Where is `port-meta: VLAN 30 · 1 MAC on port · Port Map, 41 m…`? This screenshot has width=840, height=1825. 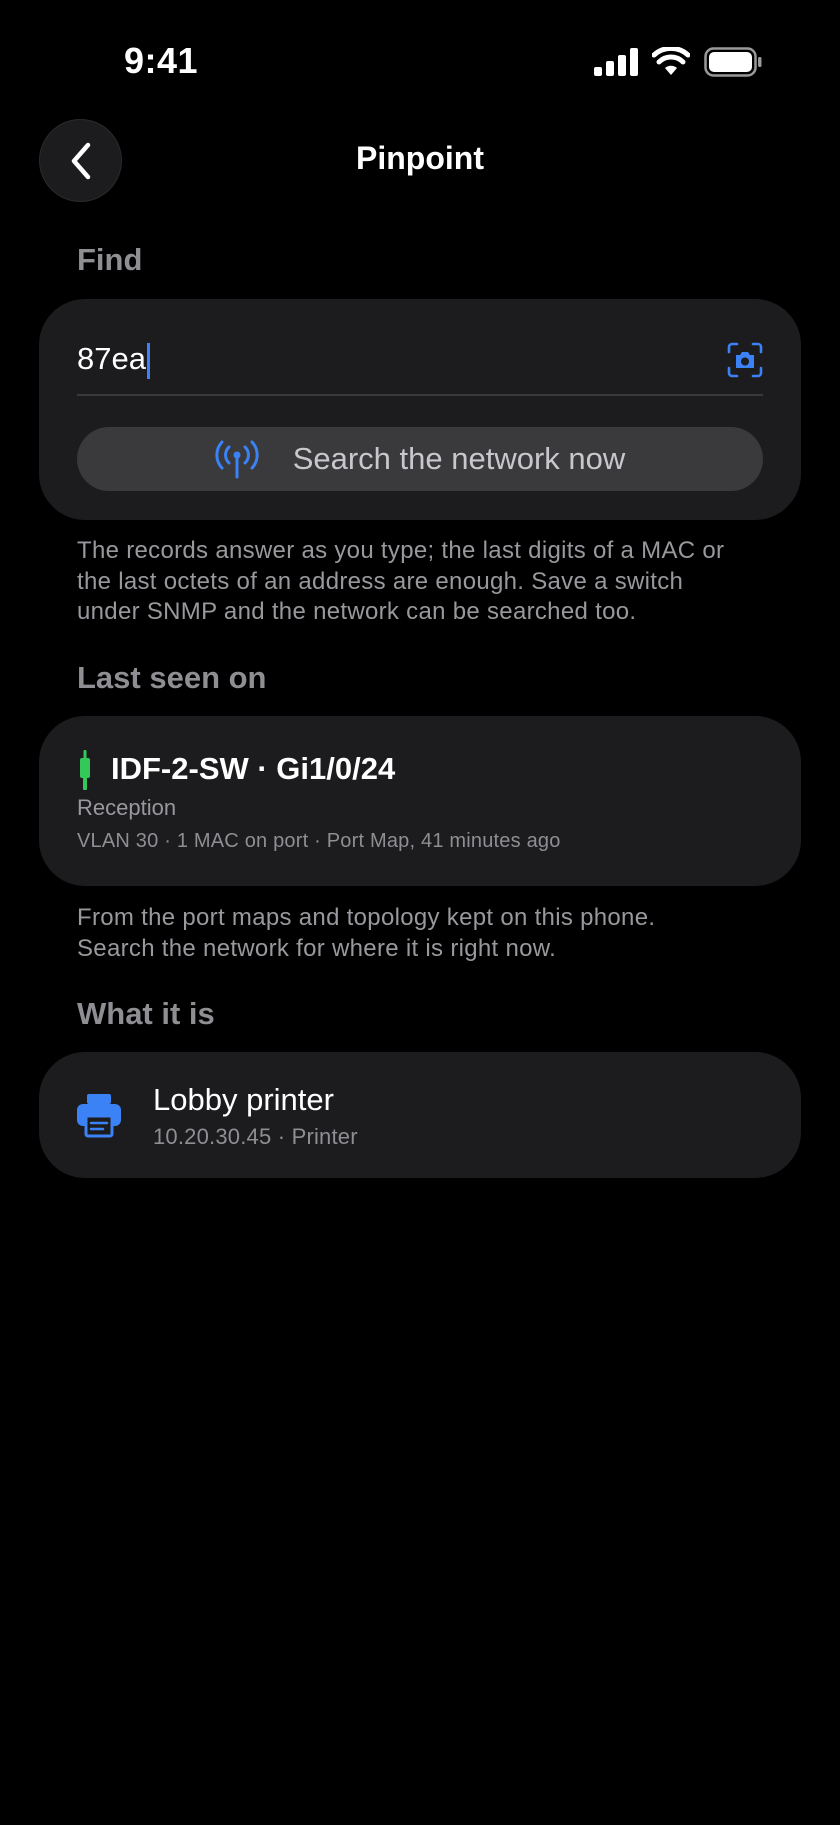 port-meta: VLAN 30 · 1 MAC on port · Port Map, 41 m… is located at coordinates (319, 841).